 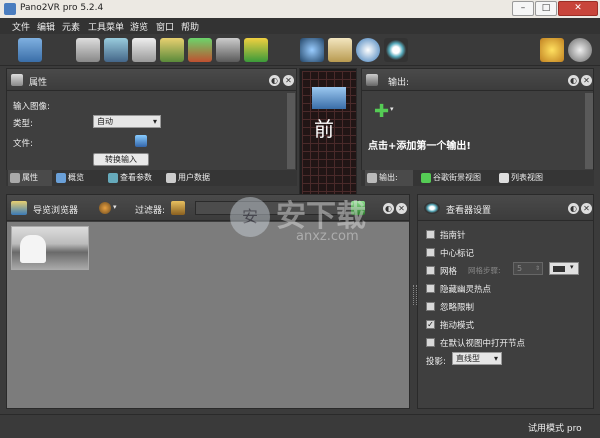 I want to click on type-dropdown-value: 自动, so click(x=105, y=121).